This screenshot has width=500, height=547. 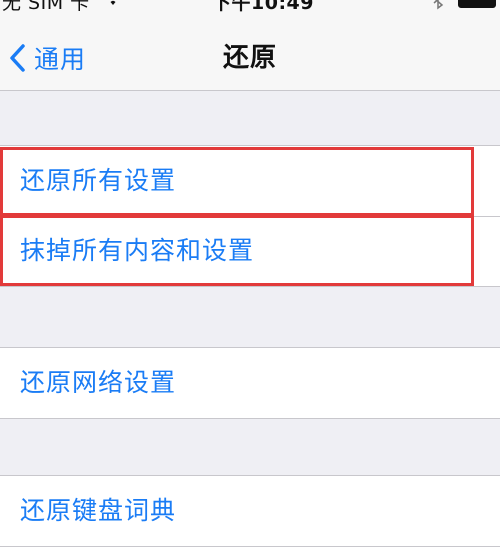 I want to click on reset-keyboard-dictionary-cell: 还原键盘词典, so click(x=250, y=511).